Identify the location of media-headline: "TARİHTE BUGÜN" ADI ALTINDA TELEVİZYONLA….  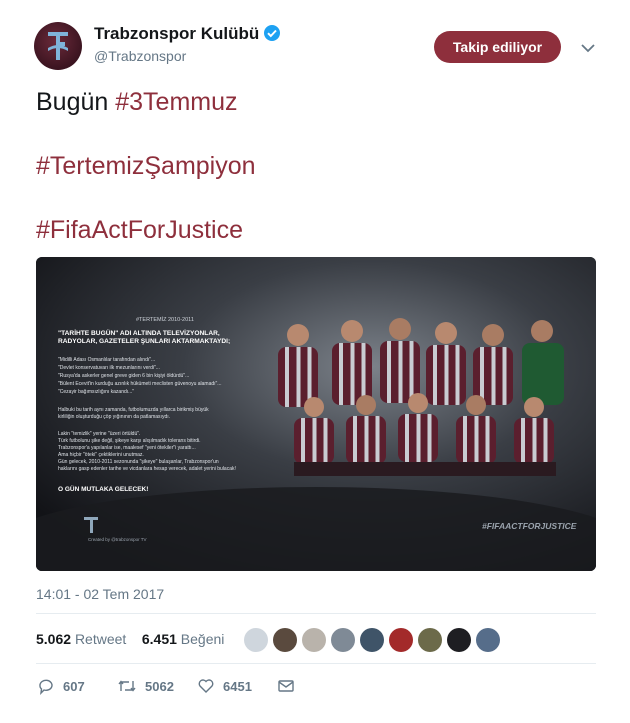
(144, 336).